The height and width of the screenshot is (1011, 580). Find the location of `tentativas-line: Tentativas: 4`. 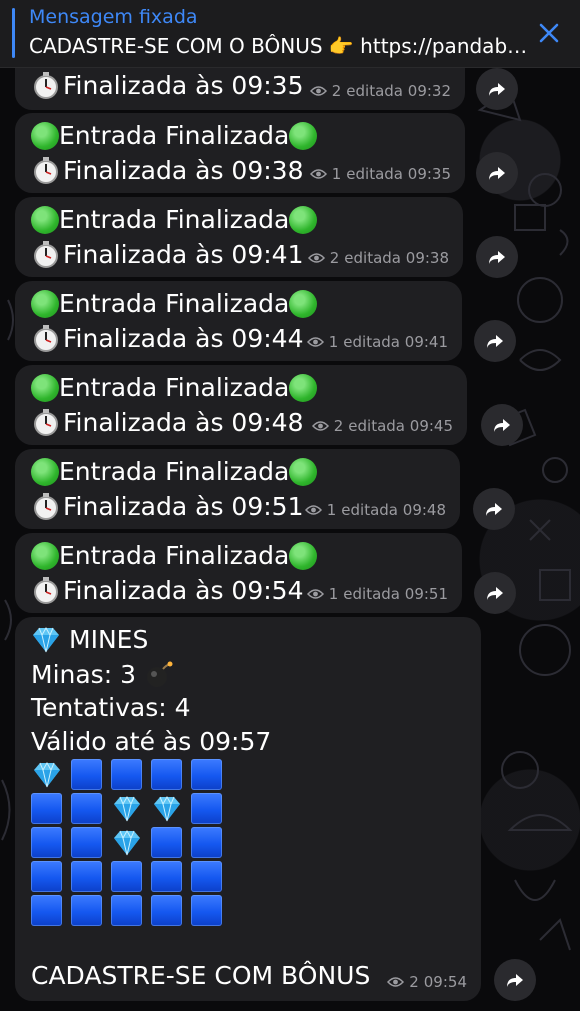

tentativas-line: Tentativas: 4 is located at coordinates (111, 707).